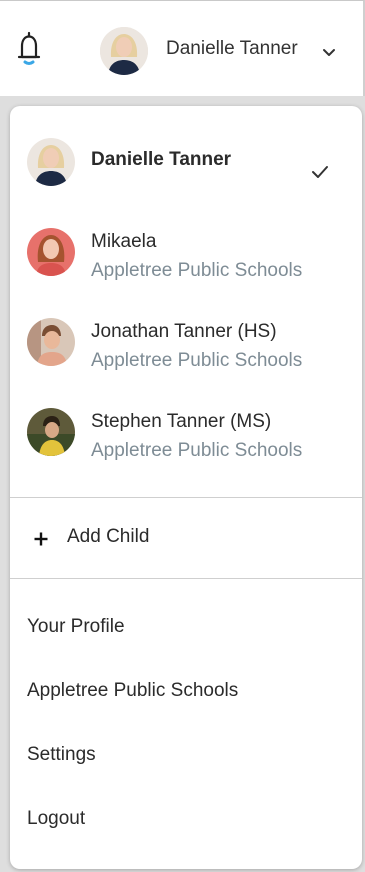 The image size is (365, 872). I want to click on logout-link: Logout, so click(56, 819).